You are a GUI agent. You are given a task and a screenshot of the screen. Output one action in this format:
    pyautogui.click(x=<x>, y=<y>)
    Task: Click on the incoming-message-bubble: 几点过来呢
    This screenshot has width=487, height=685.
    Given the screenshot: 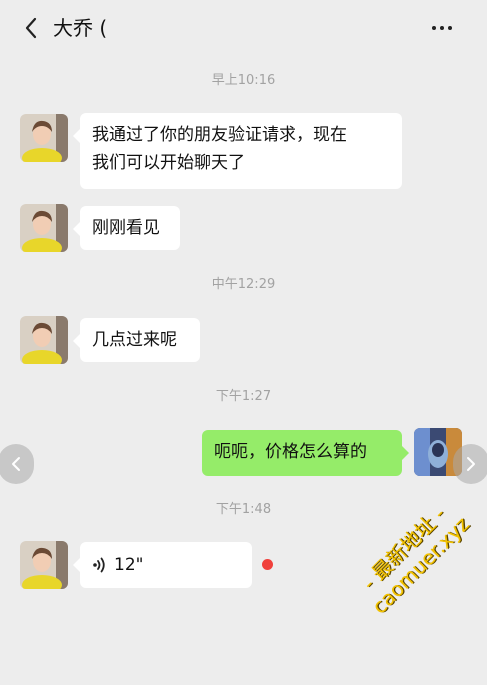 What is the action you would take?
    pyautogui.click(x=136, y=340)
    